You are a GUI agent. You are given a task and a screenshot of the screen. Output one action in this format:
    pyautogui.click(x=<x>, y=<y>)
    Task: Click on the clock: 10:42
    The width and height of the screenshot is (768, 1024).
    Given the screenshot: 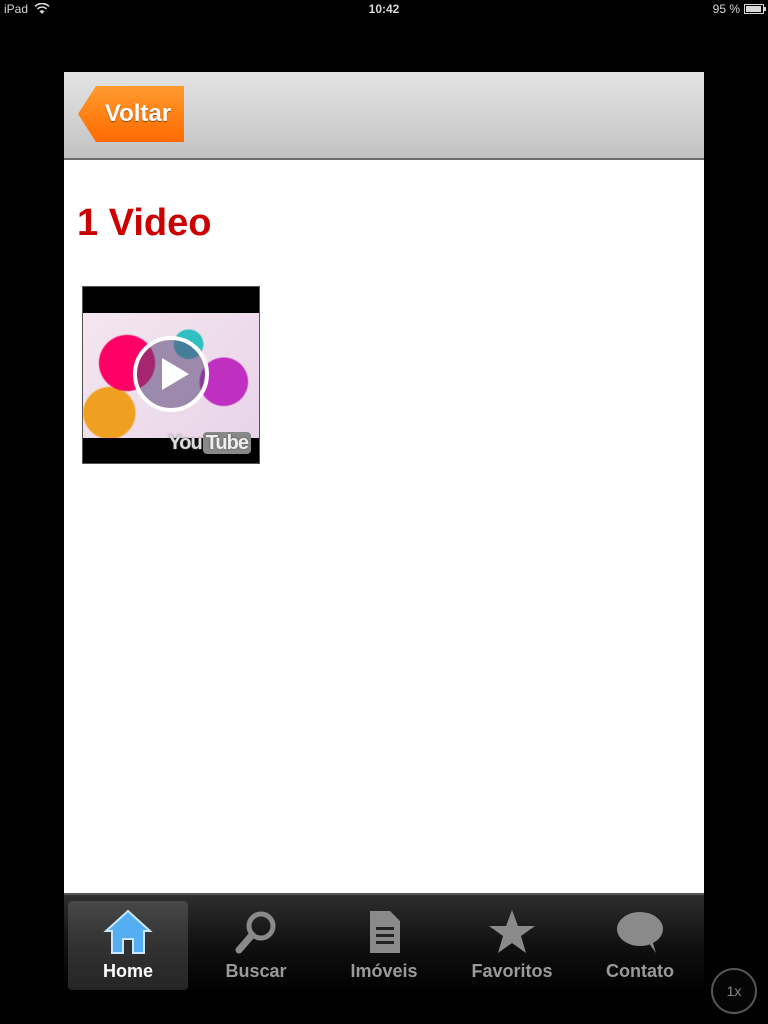 What is the action you would take?
    pyautogui.click(x=384, y=9)
    